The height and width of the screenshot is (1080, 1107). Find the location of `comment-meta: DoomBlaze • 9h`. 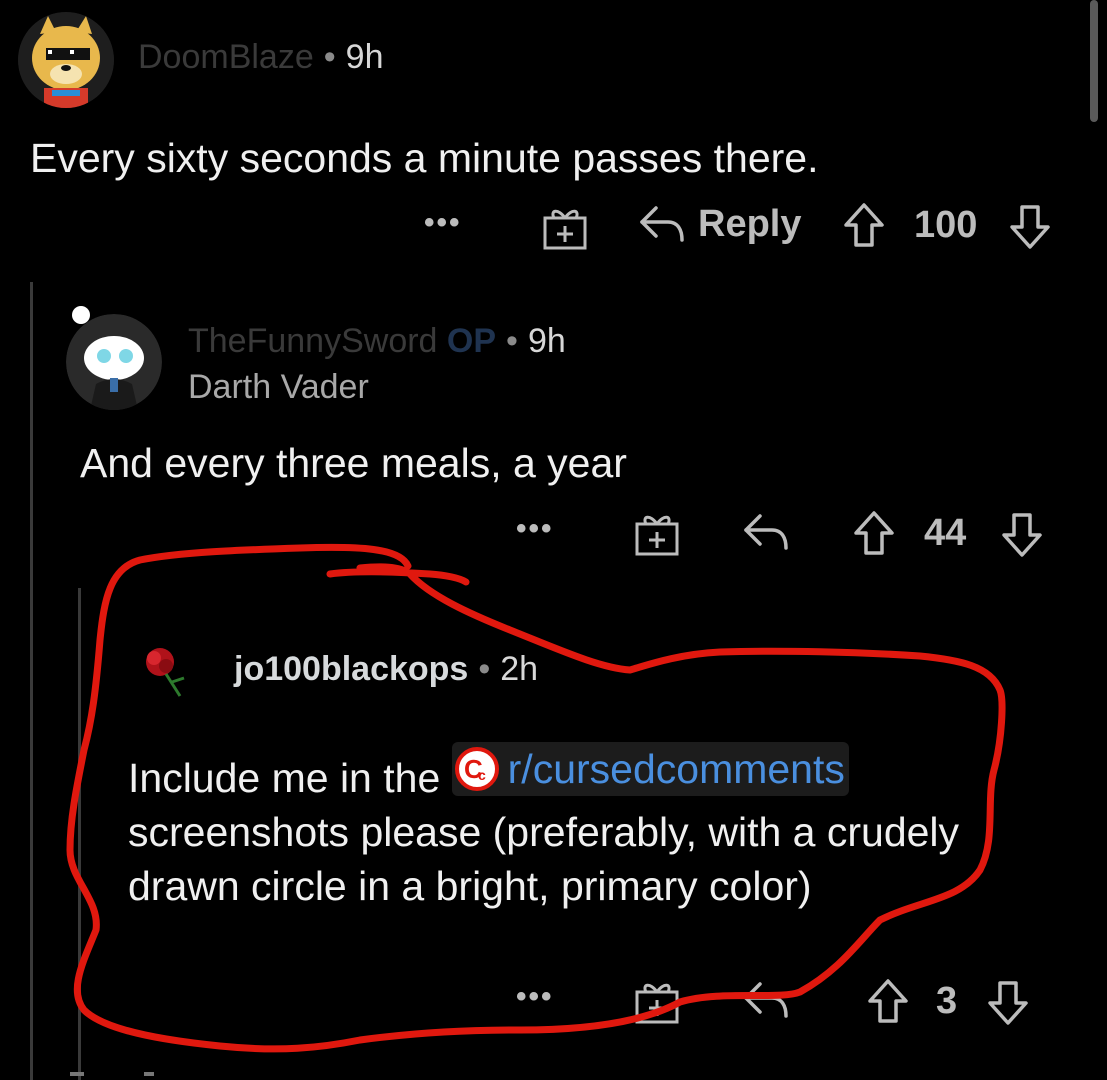

comment-meta: DoomBlaze • 9h is located at coordinates (260, 57).